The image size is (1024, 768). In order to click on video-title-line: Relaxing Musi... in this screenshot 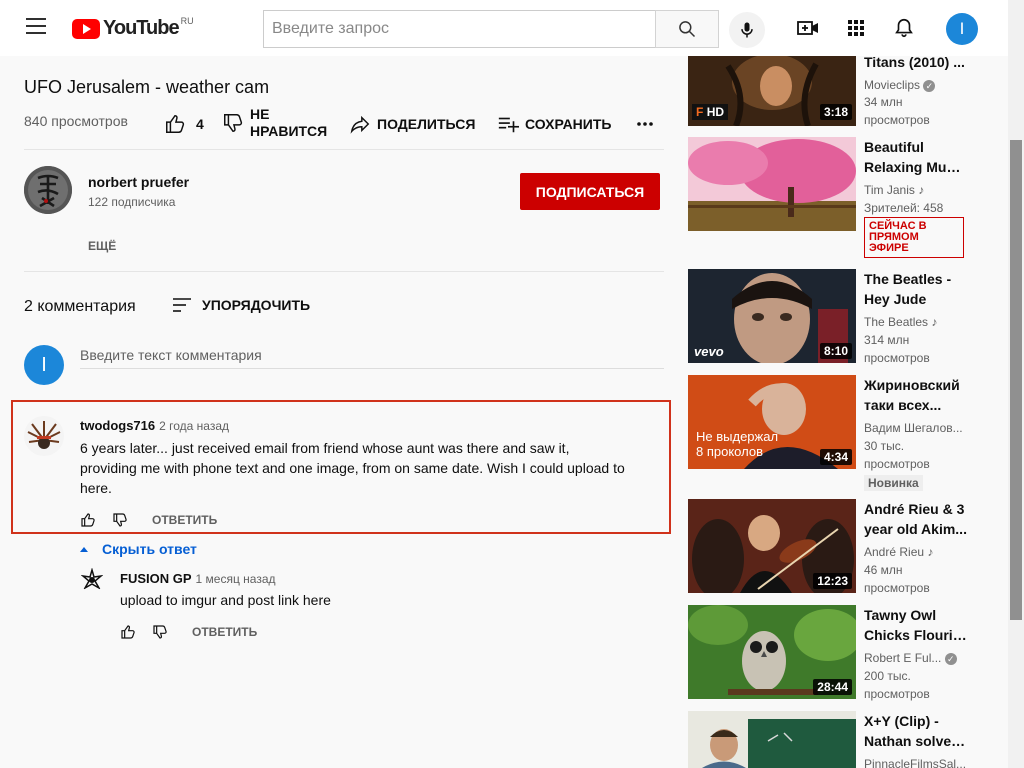, I will do `click(916, 167)`.